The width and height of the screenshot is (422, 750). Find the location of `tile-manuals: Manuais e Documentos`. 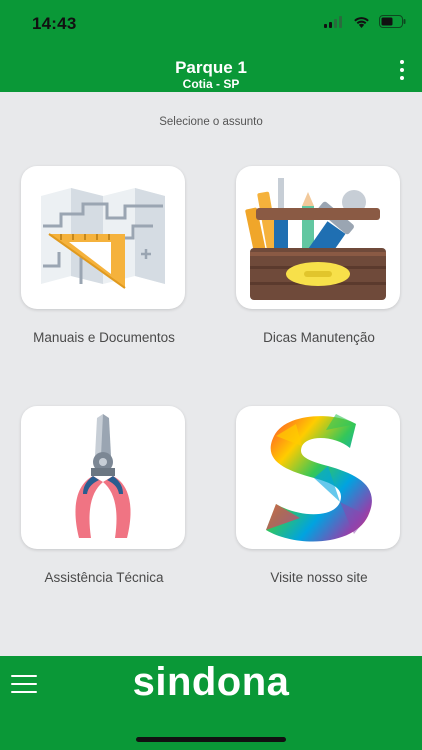

tile-manuals: Manuais e Documentos is located at coordinates (104, 255).